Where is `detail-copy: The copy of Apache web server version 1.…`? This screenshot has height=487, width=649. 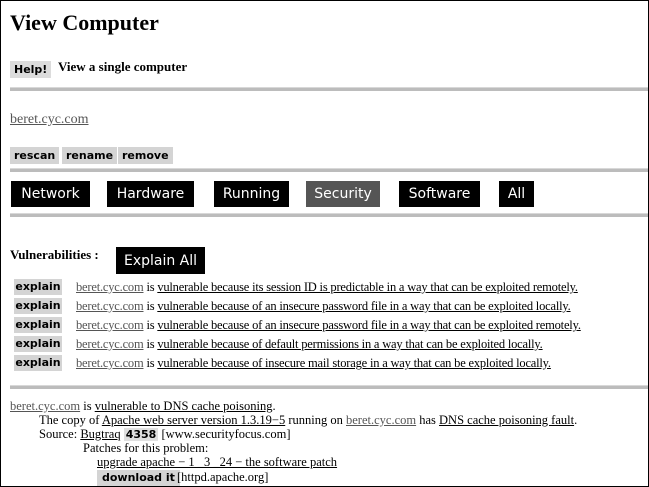 detail-copy: The copy of Apache web server version 1.… is located at coordinates (308, 420).